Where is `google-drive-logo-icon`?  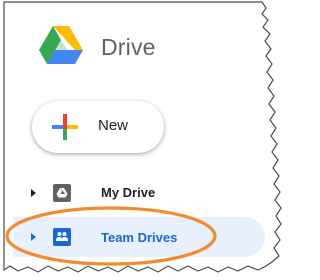 google-drive-logo-icon is located at coordinates (61, 45).